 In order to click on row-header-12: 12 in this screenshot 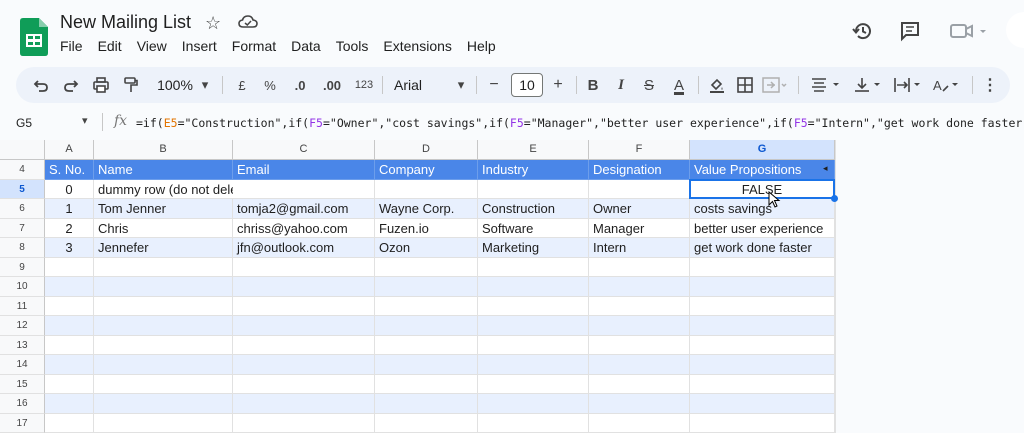, I will do `click(22, 326)`.